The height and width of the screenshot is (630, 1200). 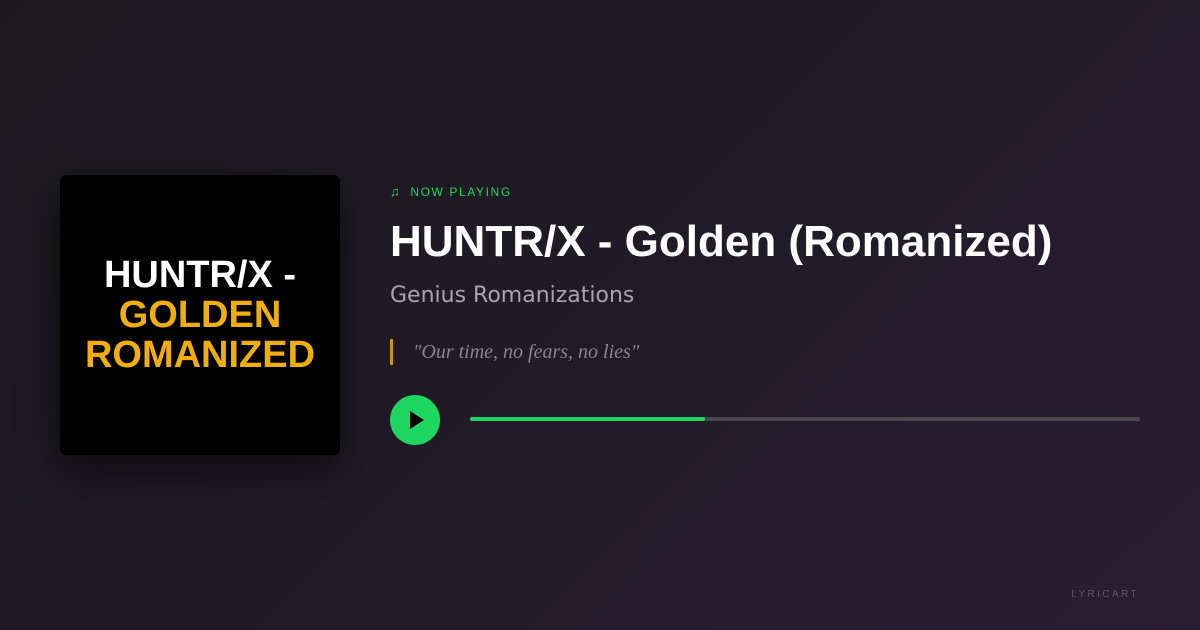 I want to click on music-note-icon: ♫, so click(x=396, y=191).